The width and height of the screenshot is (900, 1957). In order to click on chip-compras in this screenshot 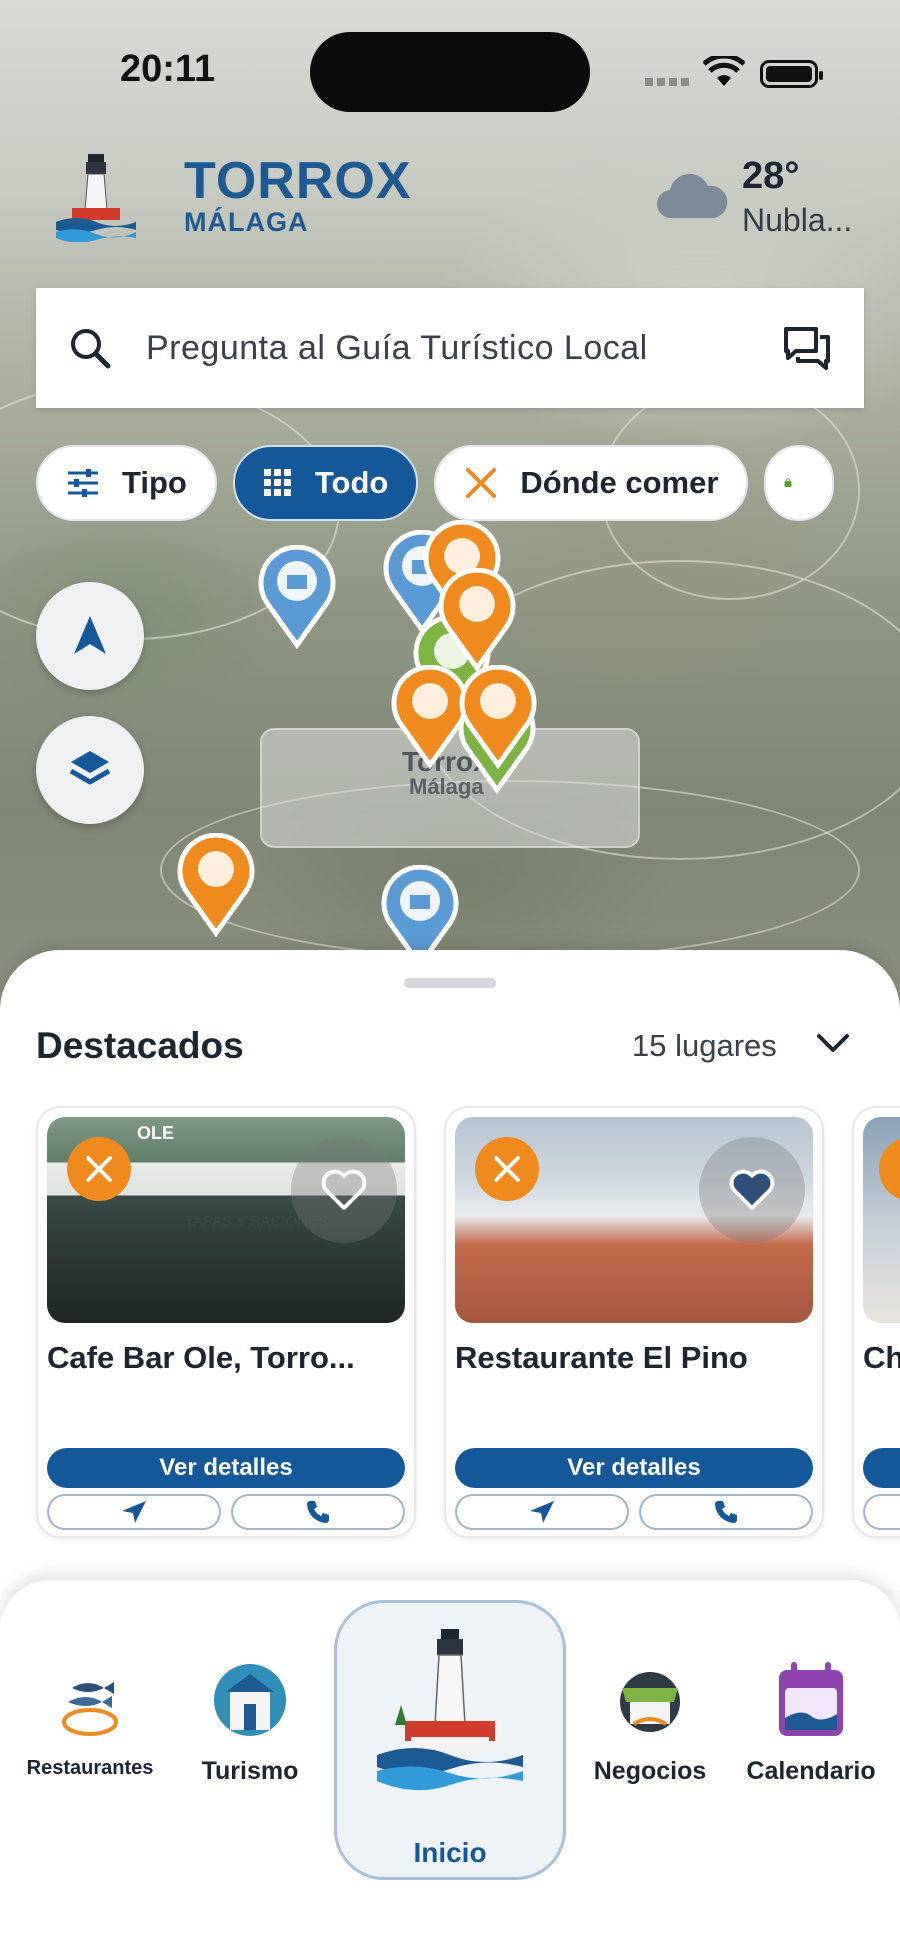, I will do `click(799, 483)`.